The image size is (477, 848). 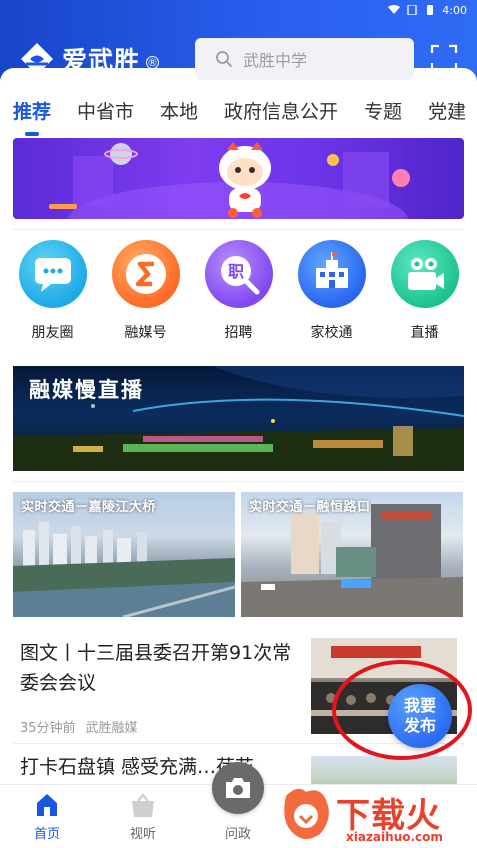 I want to click on tab-local: 本地, so click(x=179, y=114).